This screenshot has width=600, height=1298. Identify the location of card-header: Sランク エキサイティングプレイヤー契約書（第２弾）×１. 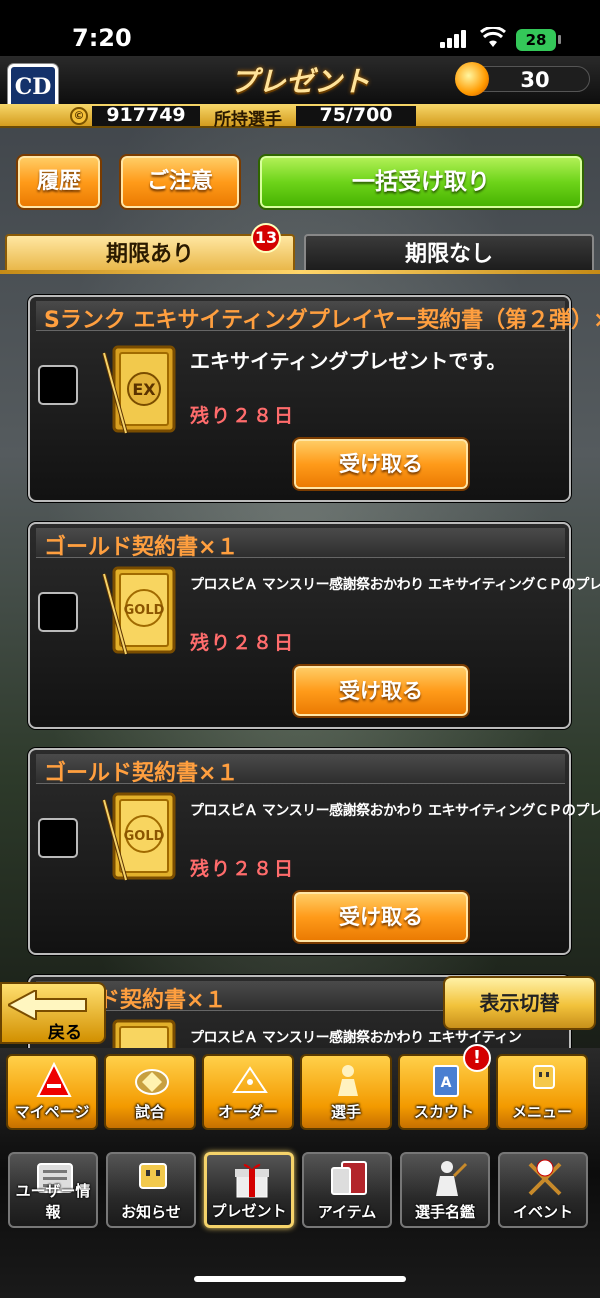
(318, 317).